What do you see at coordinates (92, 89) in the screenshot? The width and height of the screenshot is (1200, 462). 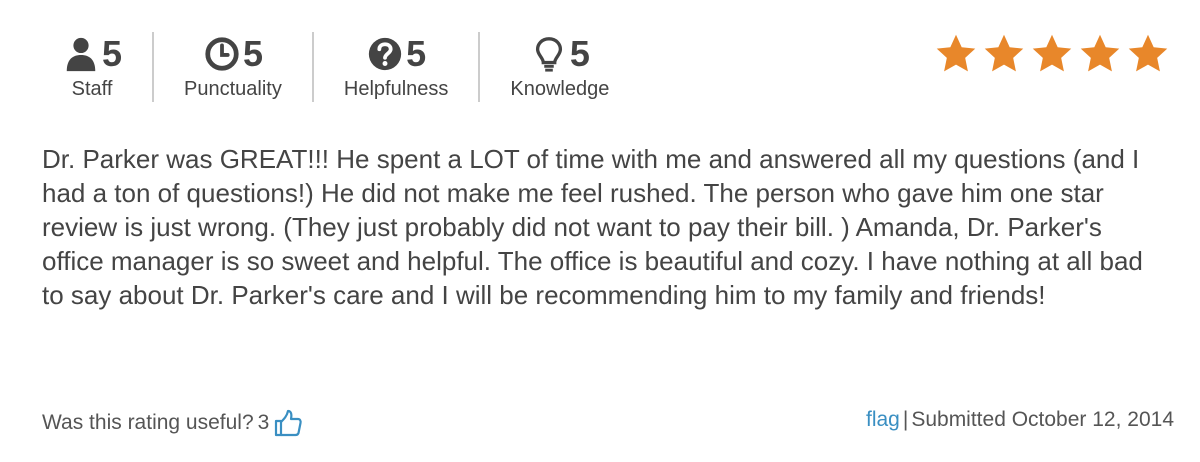 I see `metric-staff-label: Staff` at bounding box center [92, 89].